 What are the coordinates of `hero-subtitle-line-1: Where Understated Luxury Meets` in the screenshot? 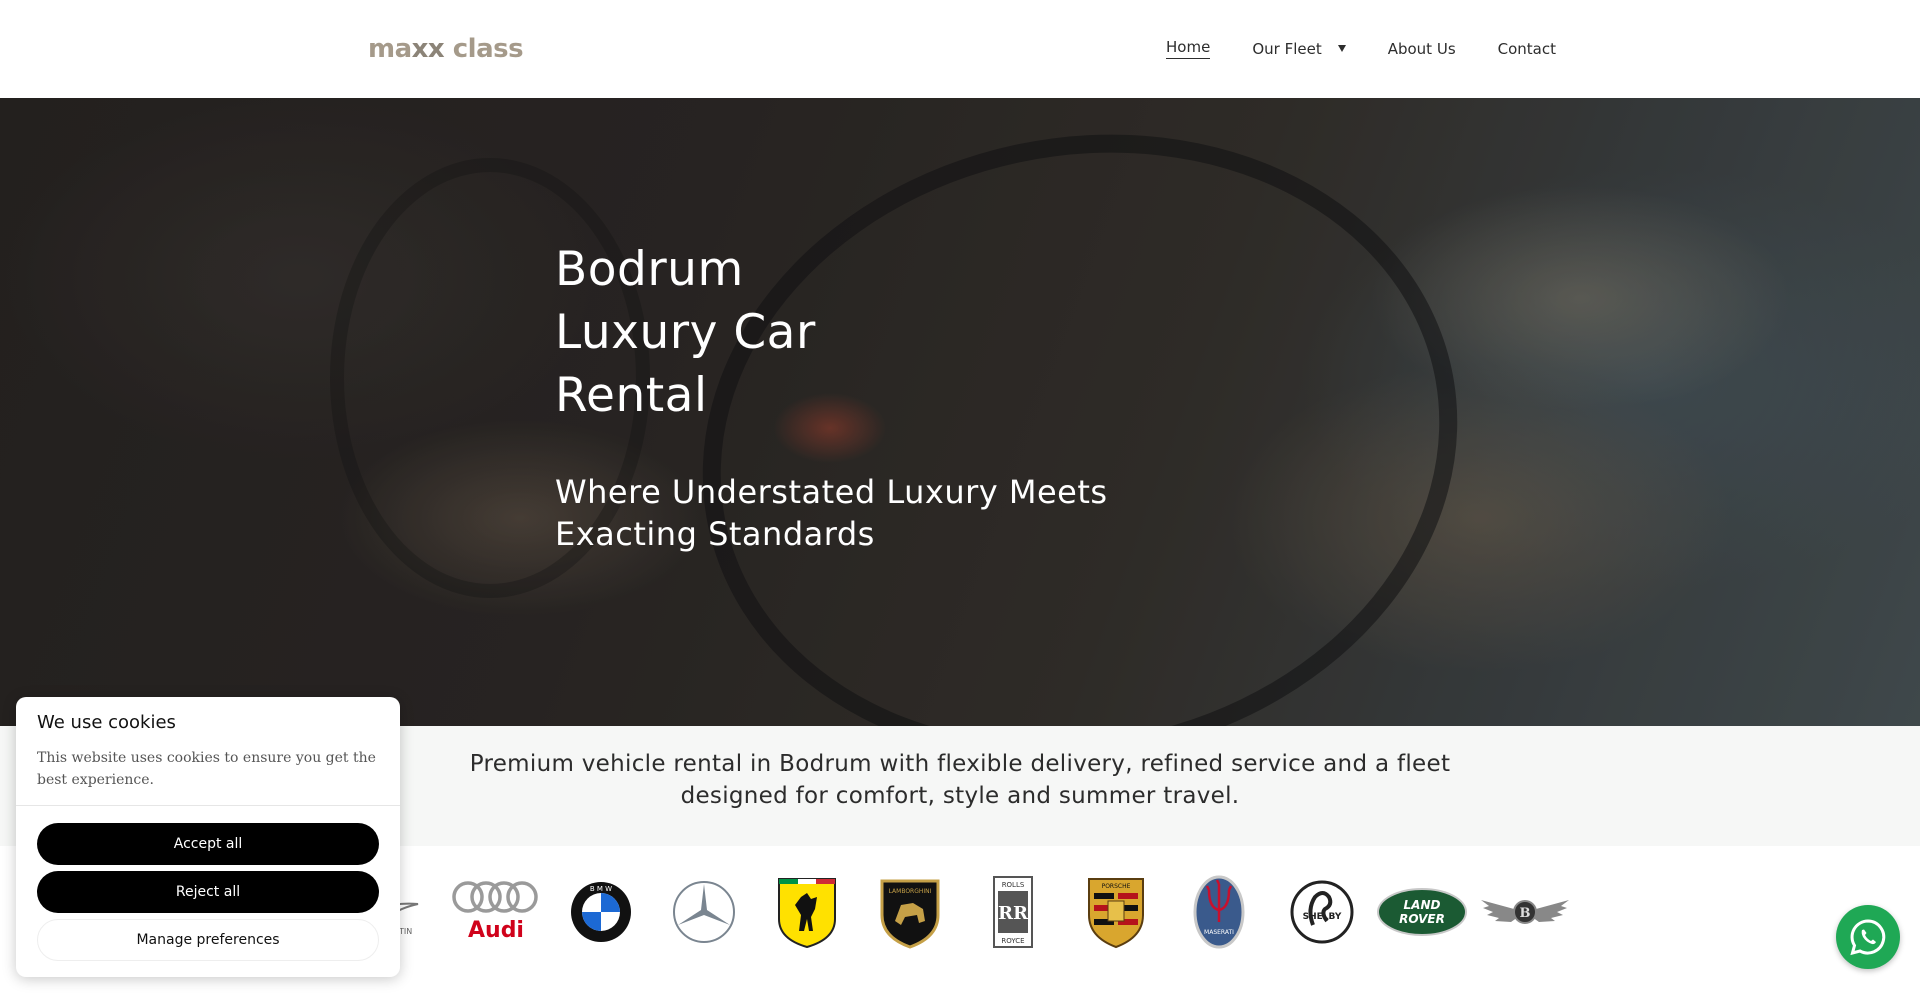 It's located at (831, 492).